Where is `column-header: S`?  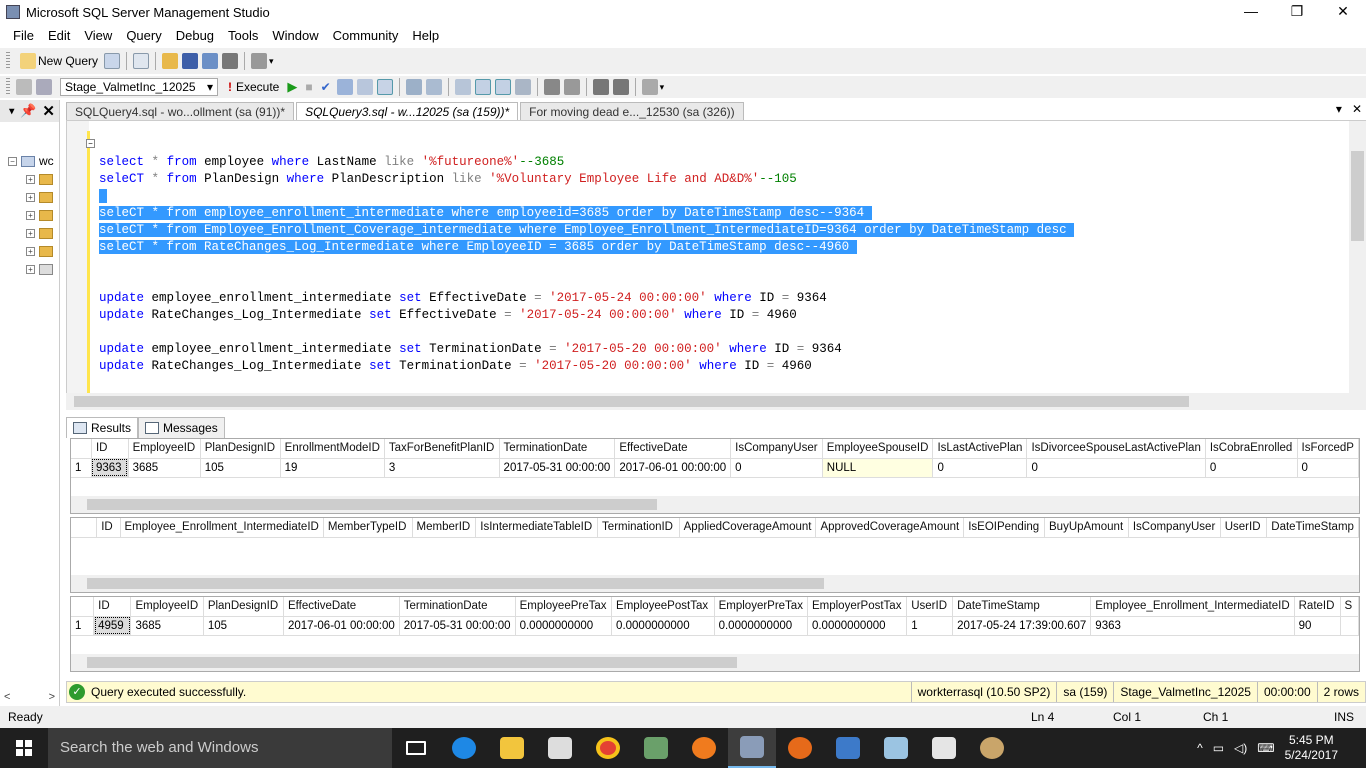 column-header: S is located at coordinates (1349, 607).